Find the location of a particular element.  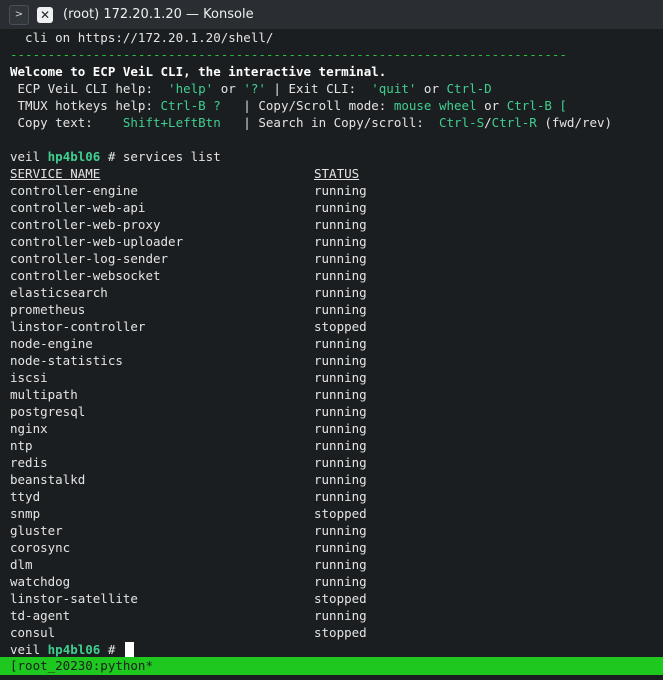

table-row: controller-websocket running is located at coordinates (336, 275).